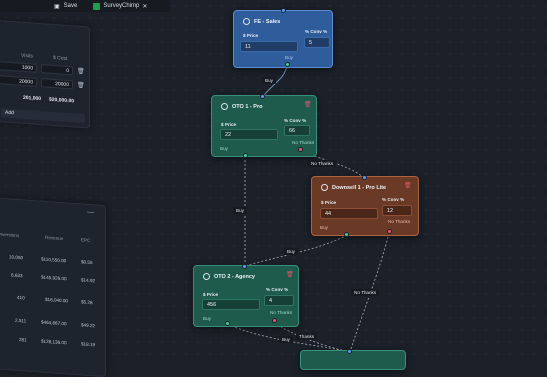 Image resolution: width=547 pixels, height=377 pixels. Describe the element at coordinates (85, 6) in the screenshot. I see `toolbar: ▣ Save SurveyChimp ✕` at that location.